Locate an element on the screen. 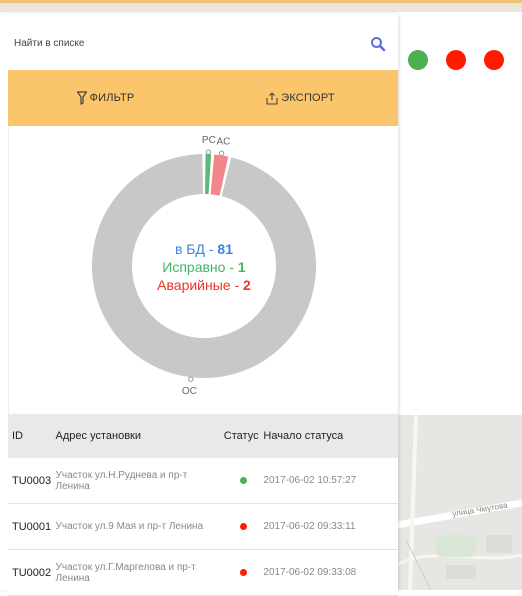  alarm-value: 2 is located at coordinates (247, 285).